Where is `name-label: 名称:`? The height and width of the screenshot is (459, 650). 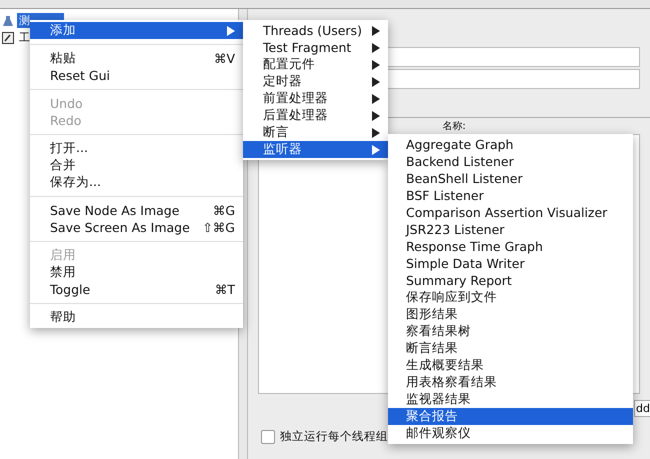 name-label: 名称: is located at coordinates (454, 126).